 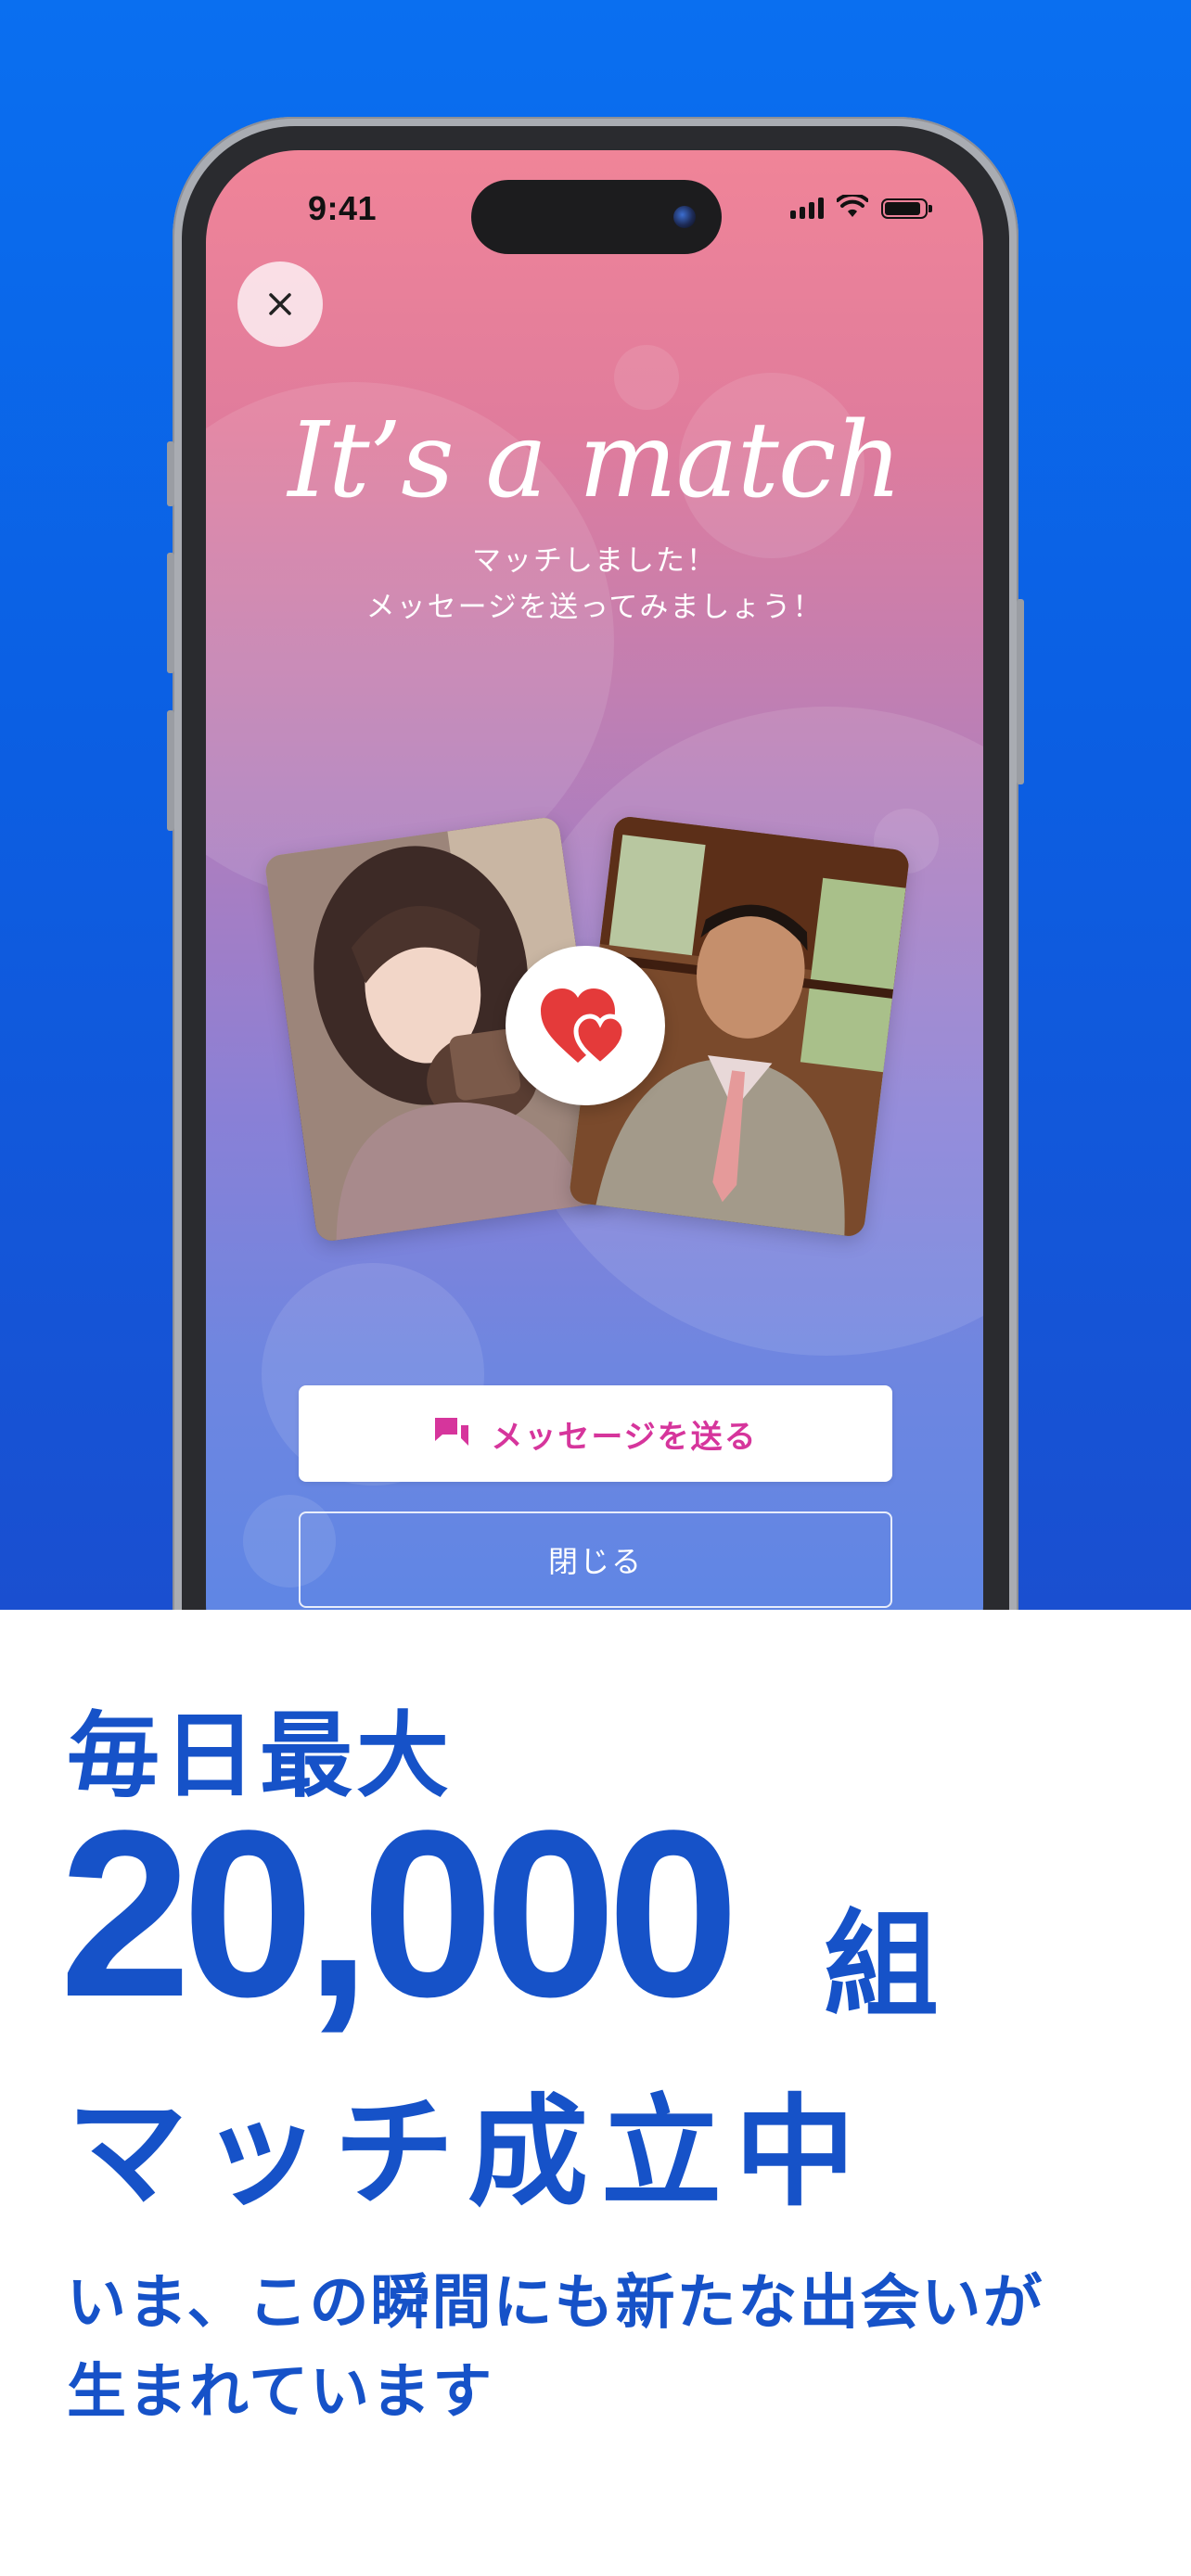 I want to click on mute-switch, so click(x=170, y=473).